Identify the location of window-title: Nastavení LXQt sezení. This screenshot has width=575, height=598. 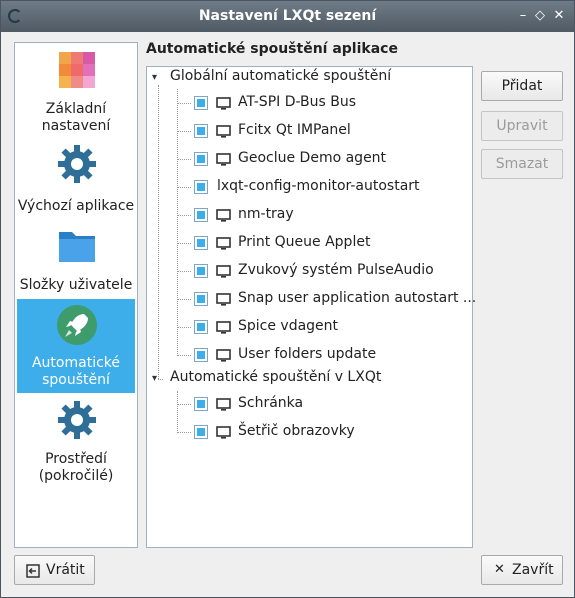
(287, 16).